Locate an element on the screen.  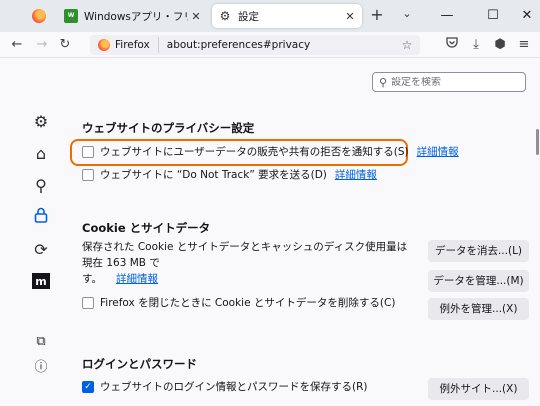
extension-icon: ⬢ is located at coordinates (500, 45).